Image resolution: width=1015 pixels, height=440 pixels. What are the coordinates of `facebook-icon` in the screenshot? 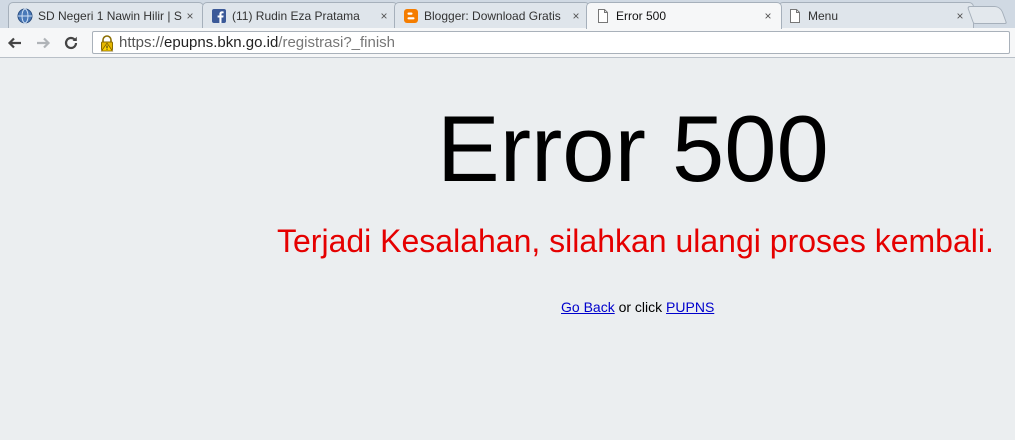 It's located at (219, 16).